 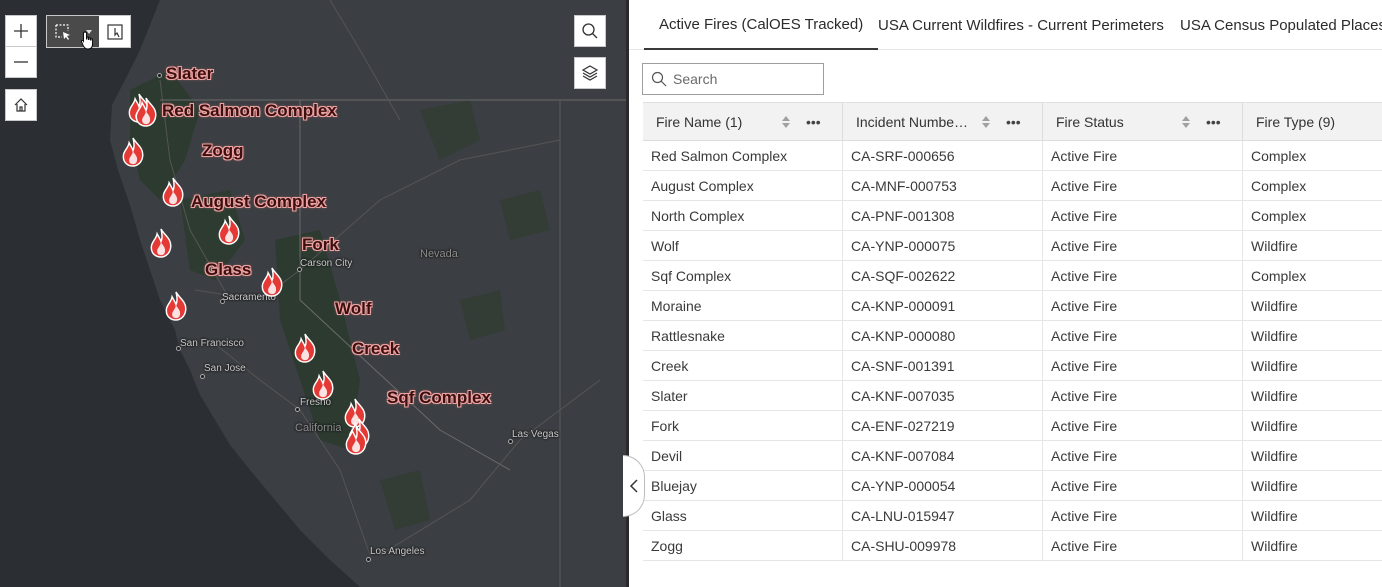 I want to click on select-area-button, so click(x=114, y=31).